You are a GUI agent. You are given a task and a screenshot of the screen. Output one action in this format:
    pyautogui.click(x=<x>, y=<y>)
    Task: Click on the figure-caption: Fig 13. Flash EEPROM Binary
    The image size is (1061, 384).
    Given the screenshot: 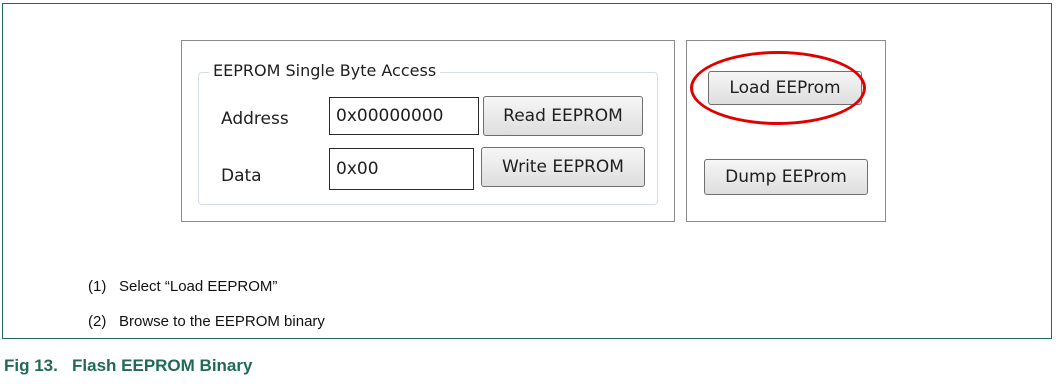 What is the action you would take?
    pyautogui.click(x=128, y=365)
    